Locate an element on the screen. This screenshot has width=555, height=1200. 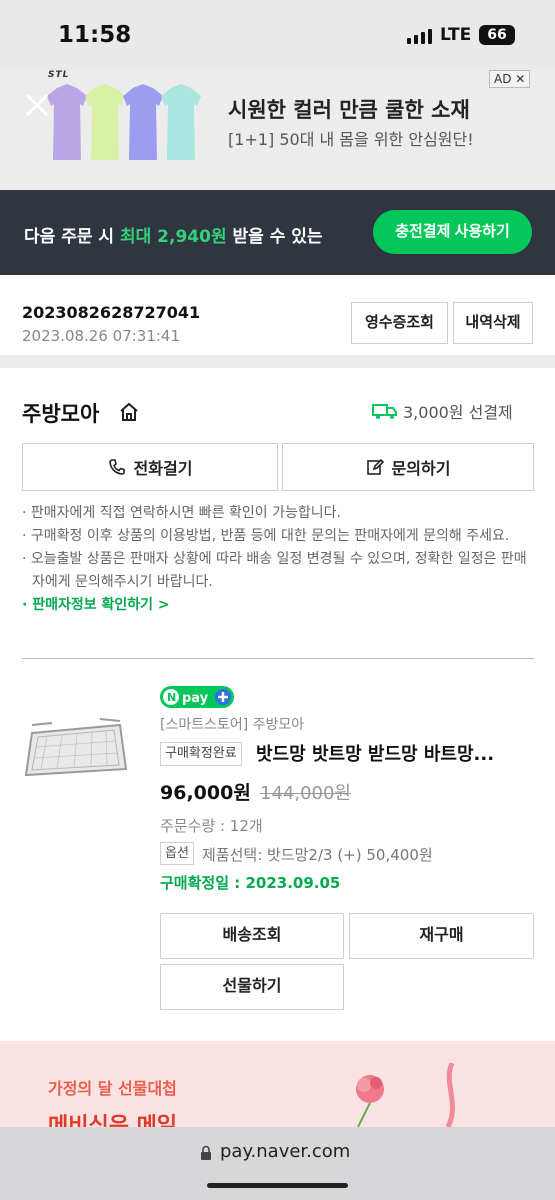
edit-icon is located at coordinates (375, 466).